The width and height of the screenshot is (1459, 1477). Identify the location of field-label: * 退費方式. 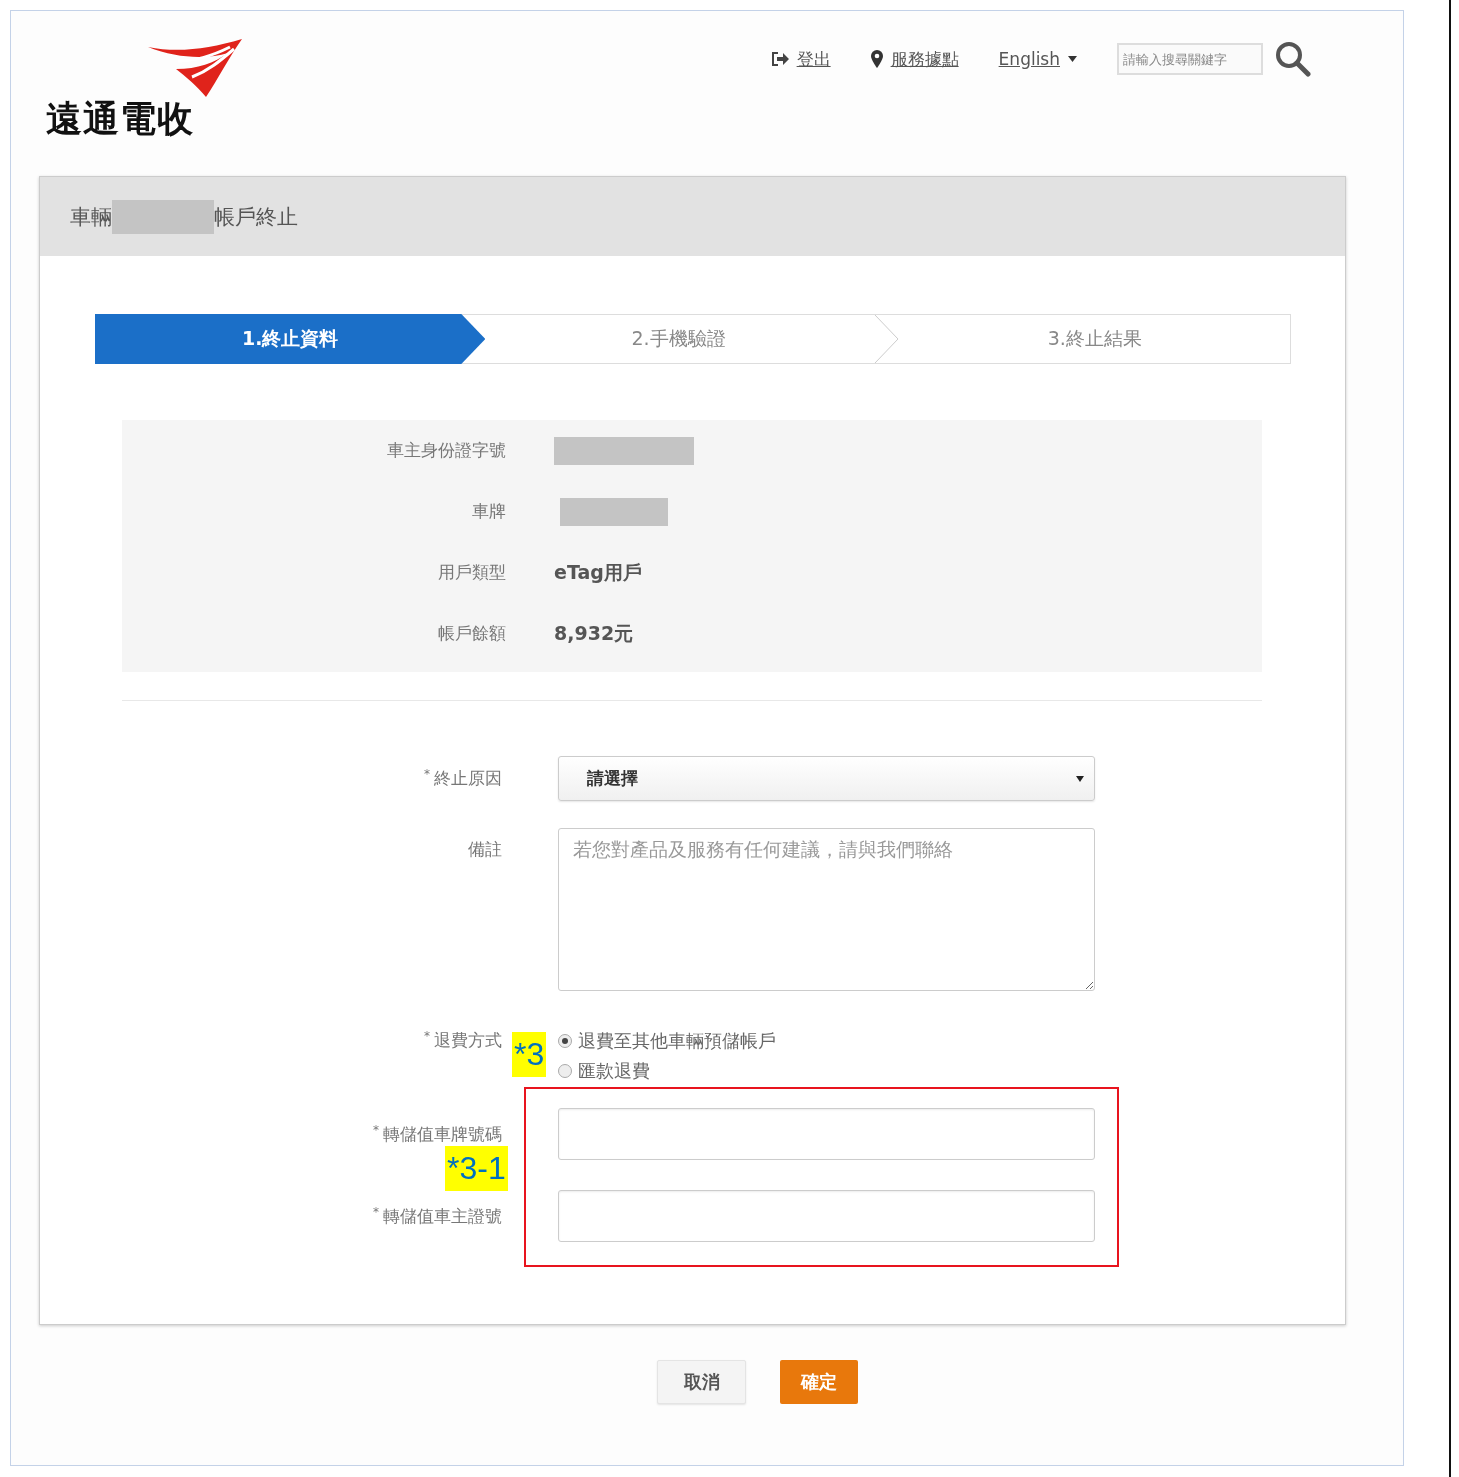
(462, 1040).